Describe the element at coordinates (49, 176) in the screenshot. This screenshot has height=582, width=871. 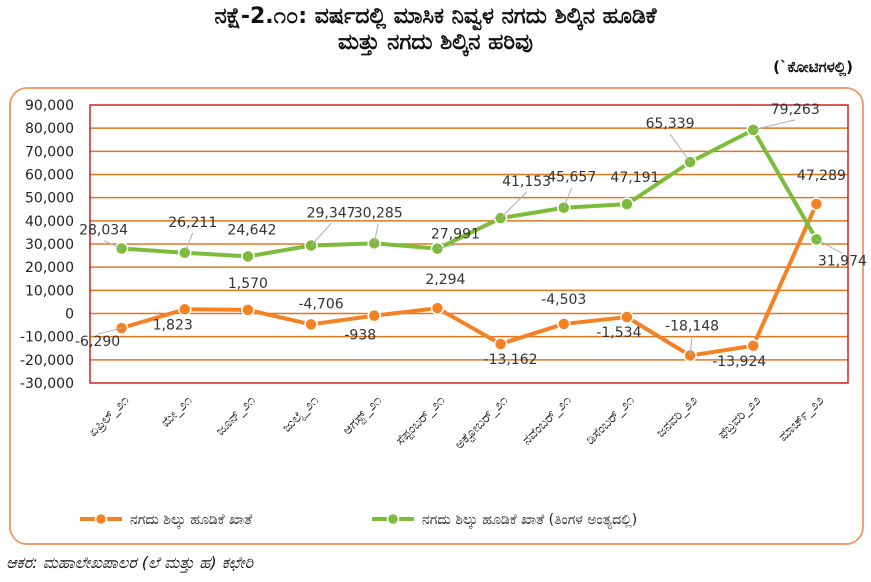
I see `y-tick-label: 60,000` at that location.